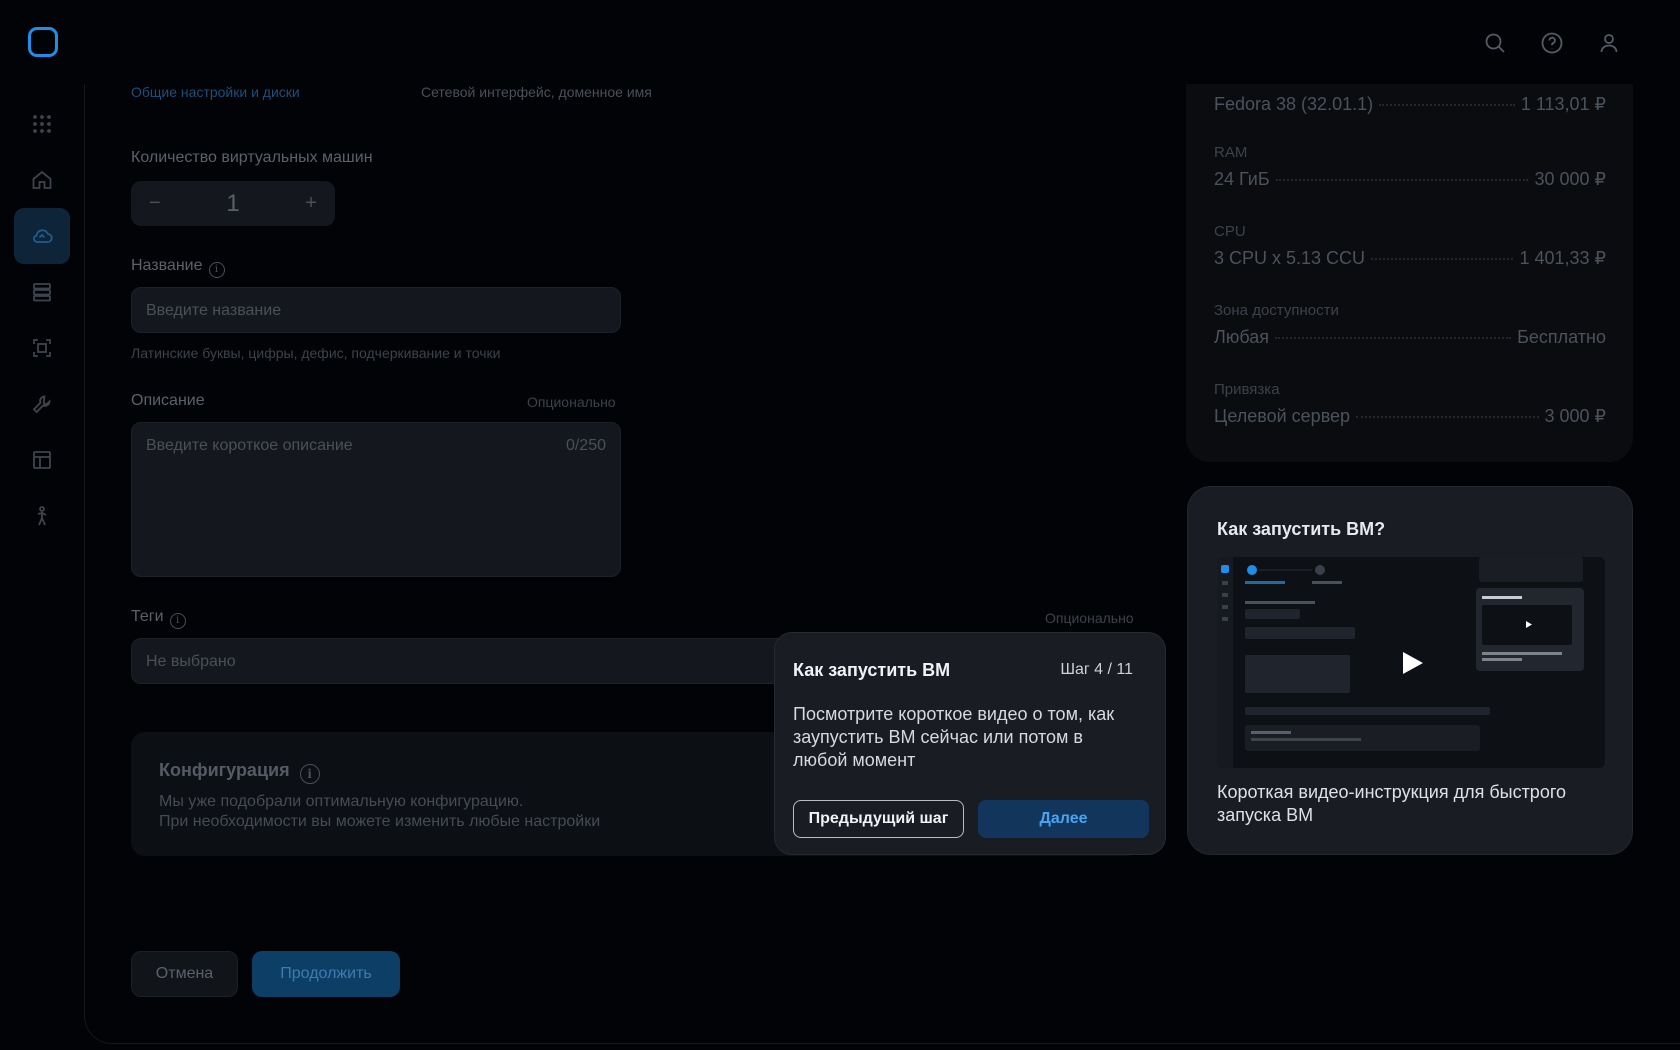  What do you see at coordinates (1562, 258) in the screenshot?
I see `price-item-value: 1 401,33 ₽` at bounding box center [1562, 258].